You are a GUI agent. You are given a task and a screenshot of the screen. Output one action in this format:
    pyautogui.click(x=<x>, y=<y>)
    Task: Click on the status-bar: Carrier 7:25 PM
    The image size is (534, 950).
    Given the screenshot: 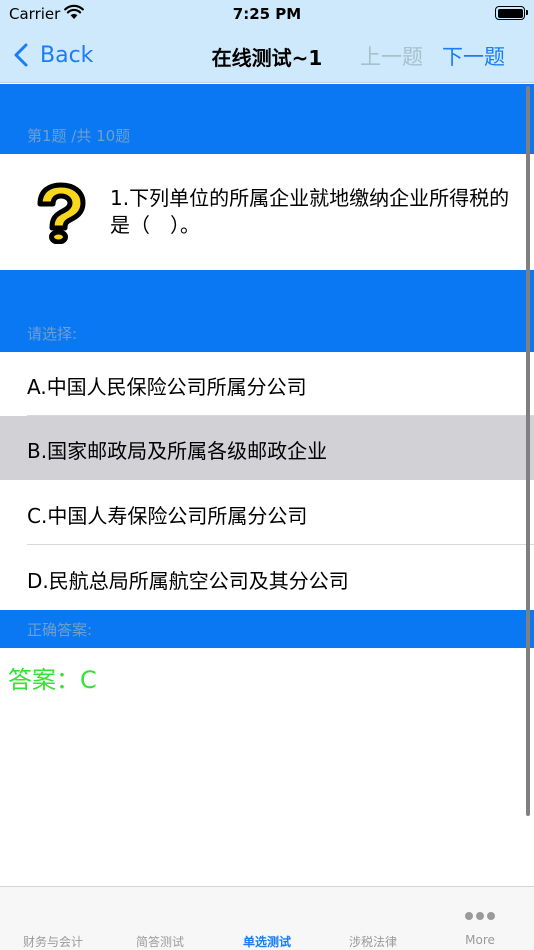 What is the action you would take?
    pyautogui.click(x=267, y=14)
    